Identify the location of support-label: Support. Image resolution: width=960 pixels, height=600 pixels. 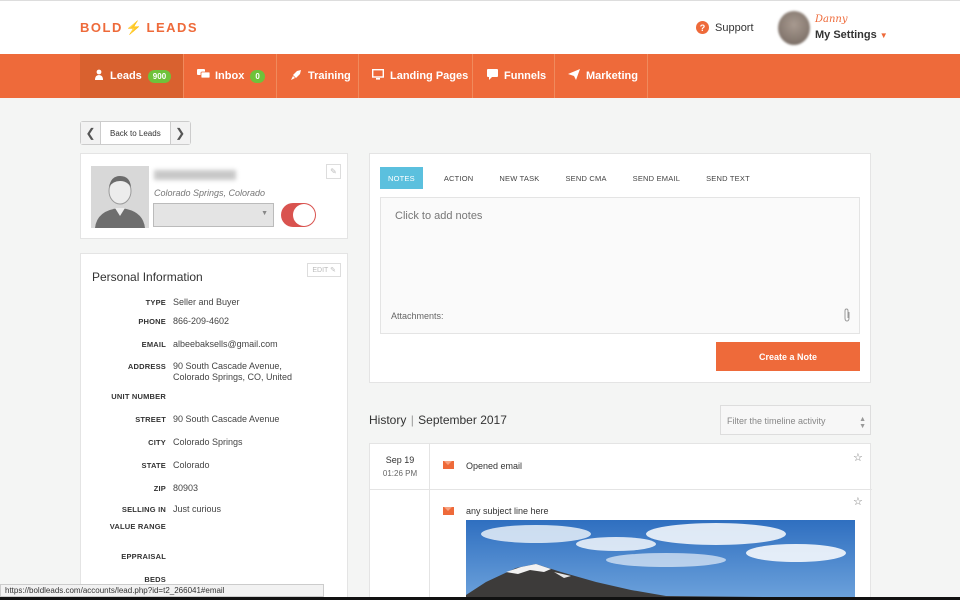
(734, 27).